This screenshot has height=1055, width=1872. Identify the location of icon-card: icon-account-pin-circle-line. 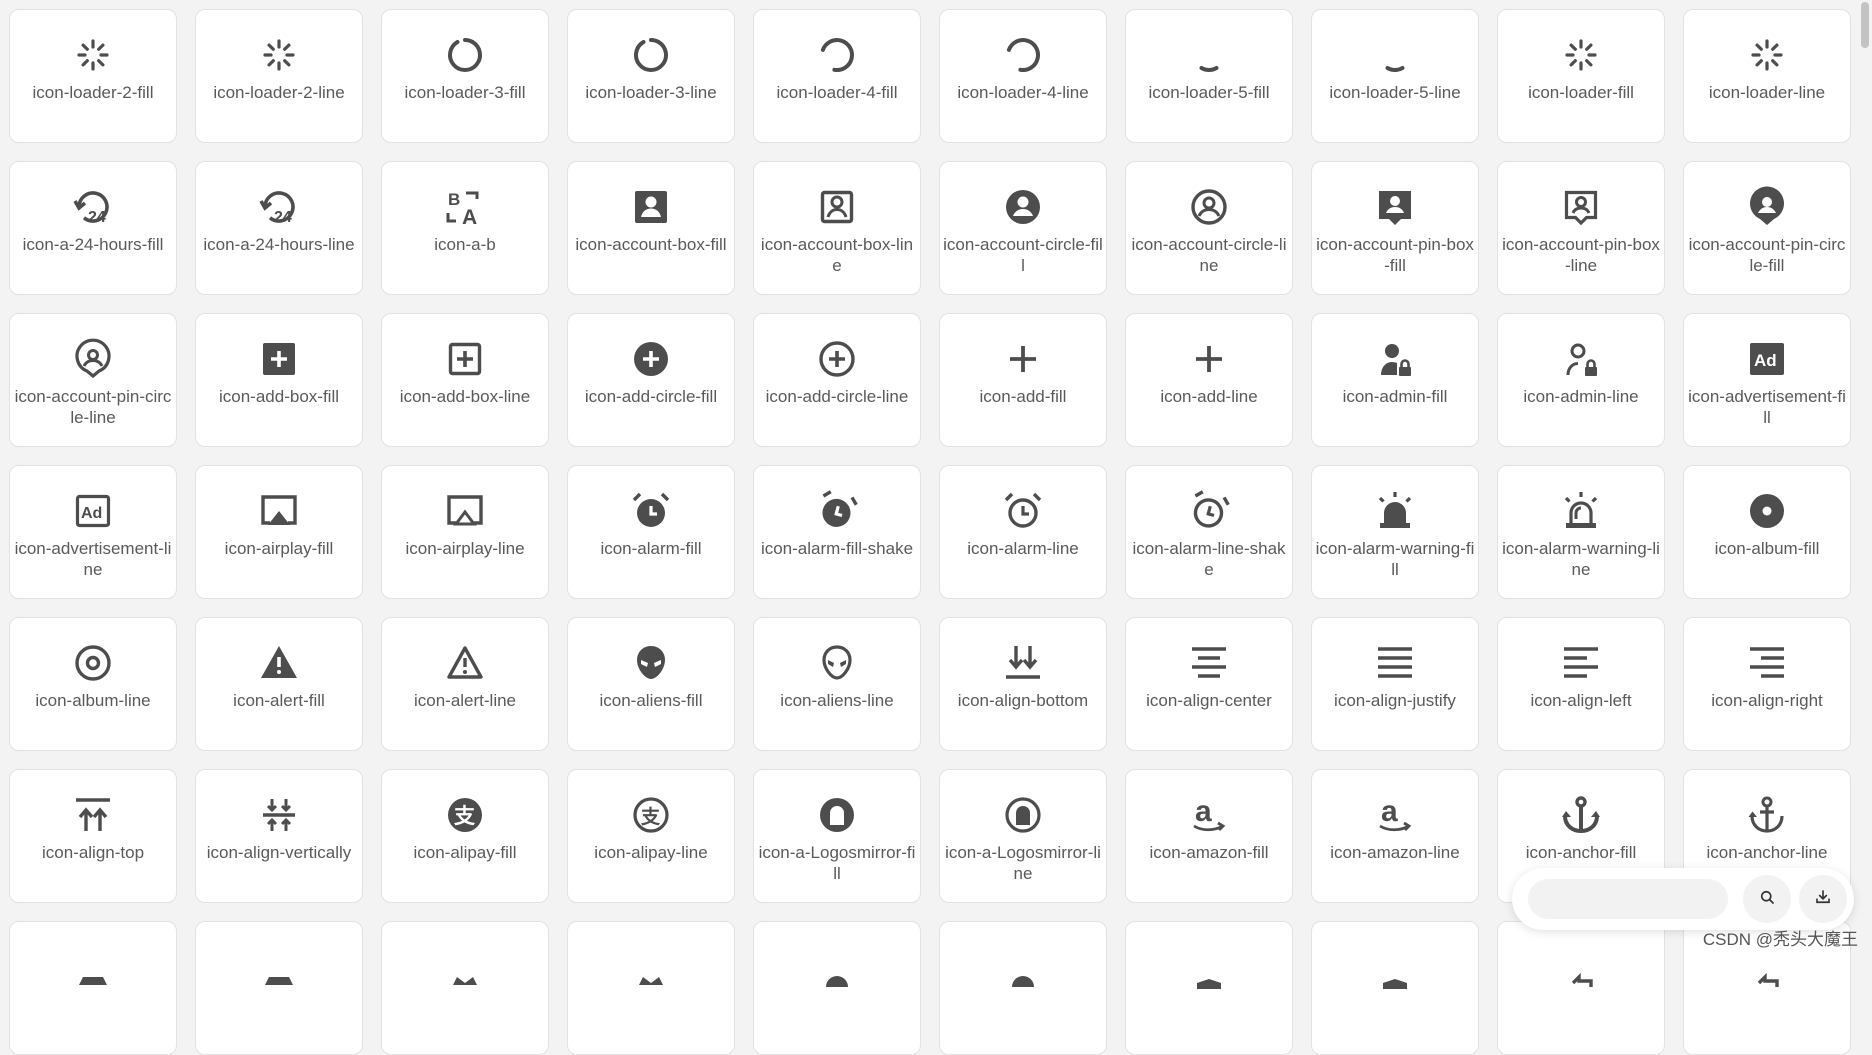
(93, 380).